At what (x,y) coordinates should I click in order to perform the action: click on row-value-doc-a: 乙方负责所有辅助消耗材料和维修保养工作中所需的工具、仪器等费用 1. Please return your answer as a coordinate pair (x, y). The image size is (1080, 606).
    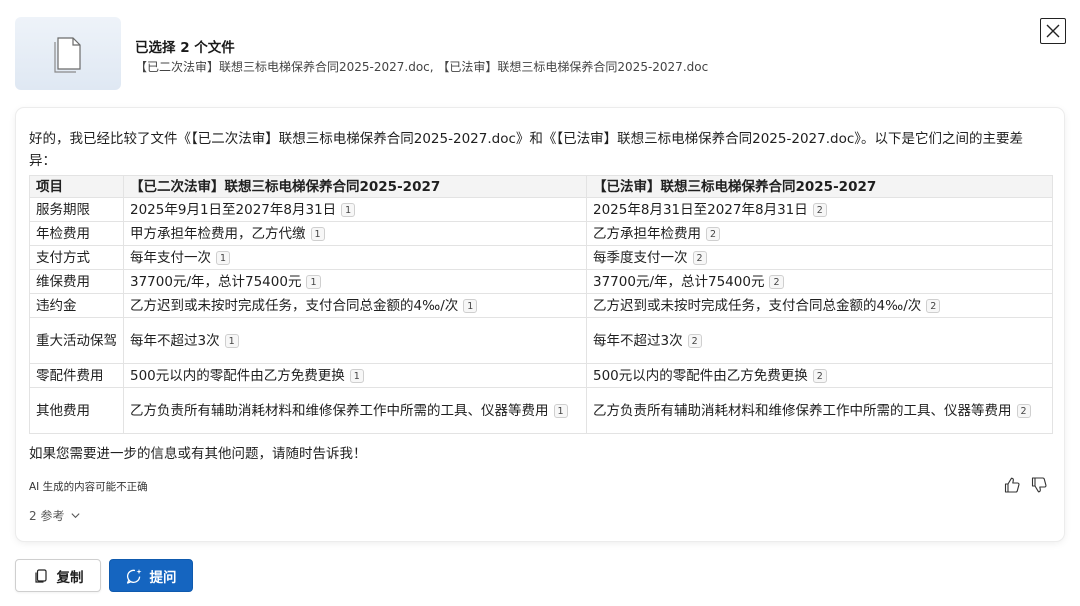
    Looking at the image, I should click on (355, 410).